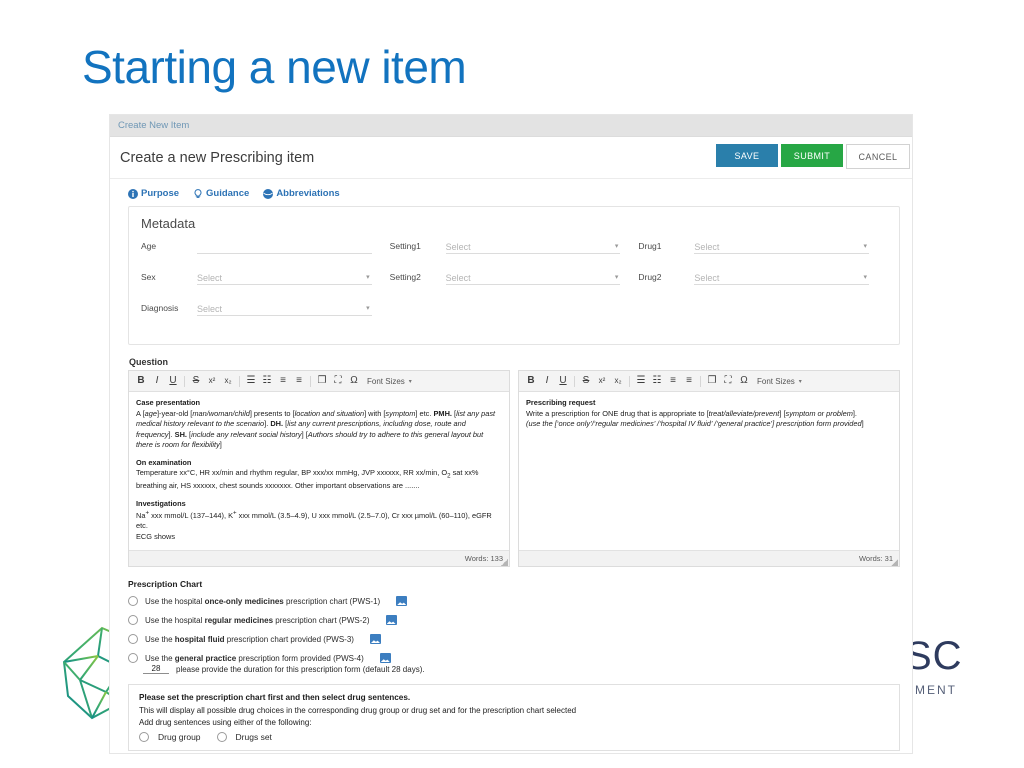  I want to click on field-label-age: Age, so click(149, 246).